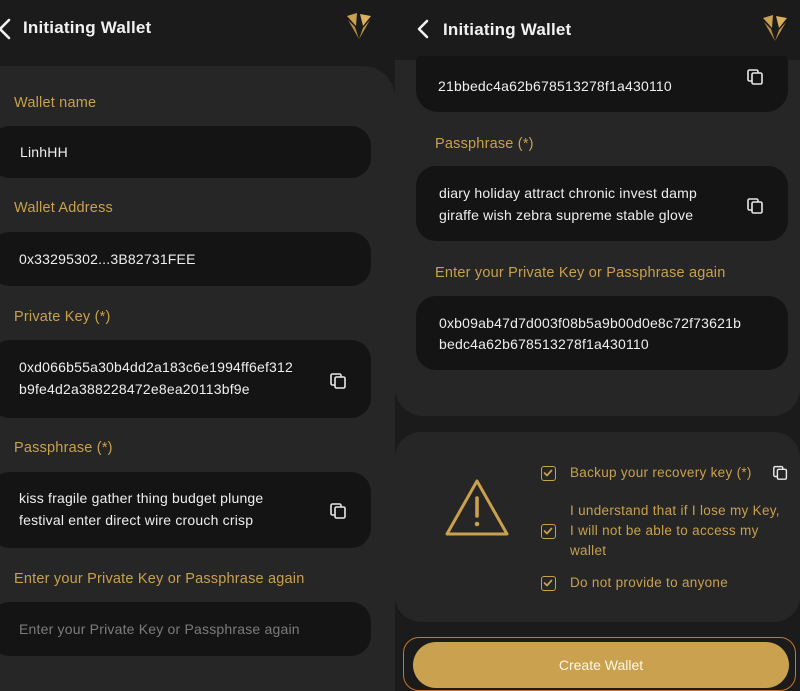 The height and width of the screenshot is (691, 800). I want to click on backup-label: Backup your recovery key (*), so click(661, 472).